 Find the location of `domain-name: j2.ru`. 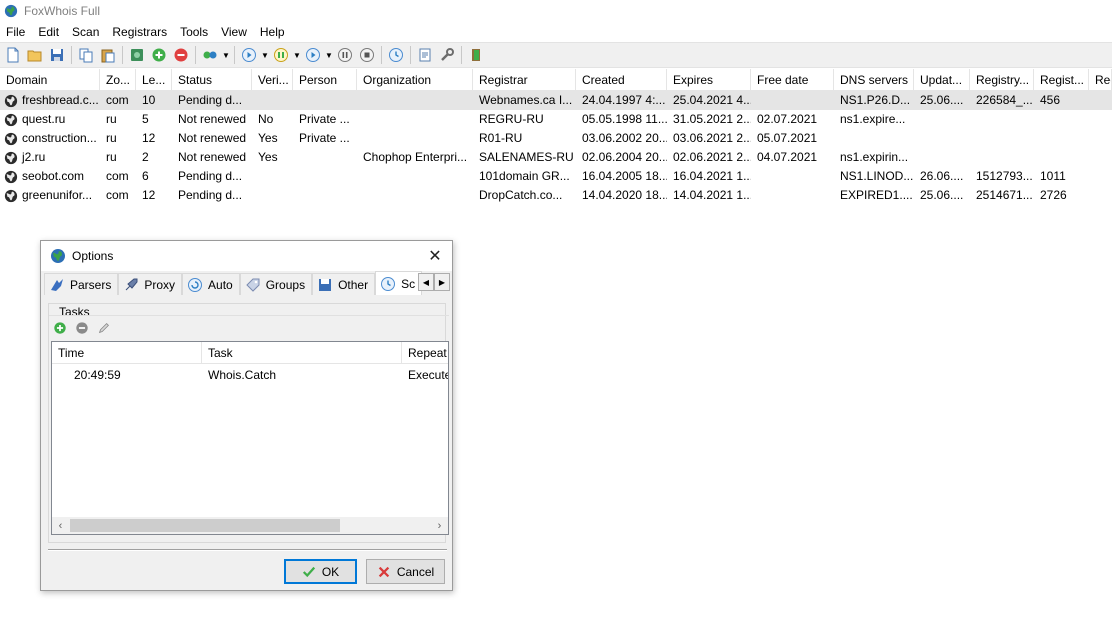

domain-name: j2.ru is located at coordinates (34, 157).